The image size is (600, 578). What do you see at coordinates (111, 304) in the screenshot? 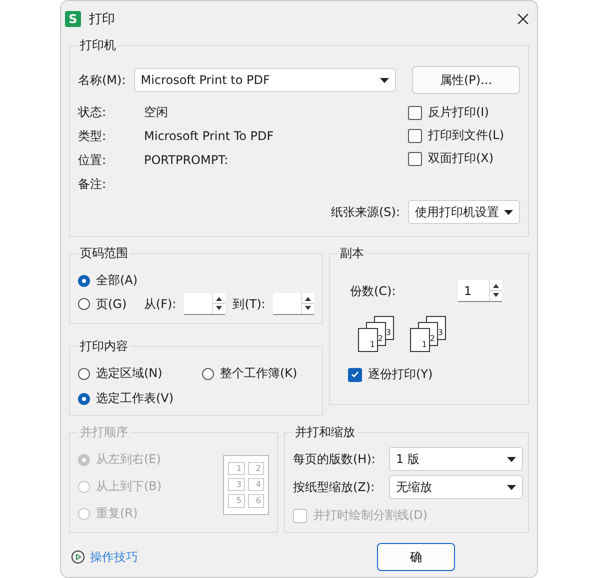
I see `radio-label: 页(G)` at bounding box center [111, 304].